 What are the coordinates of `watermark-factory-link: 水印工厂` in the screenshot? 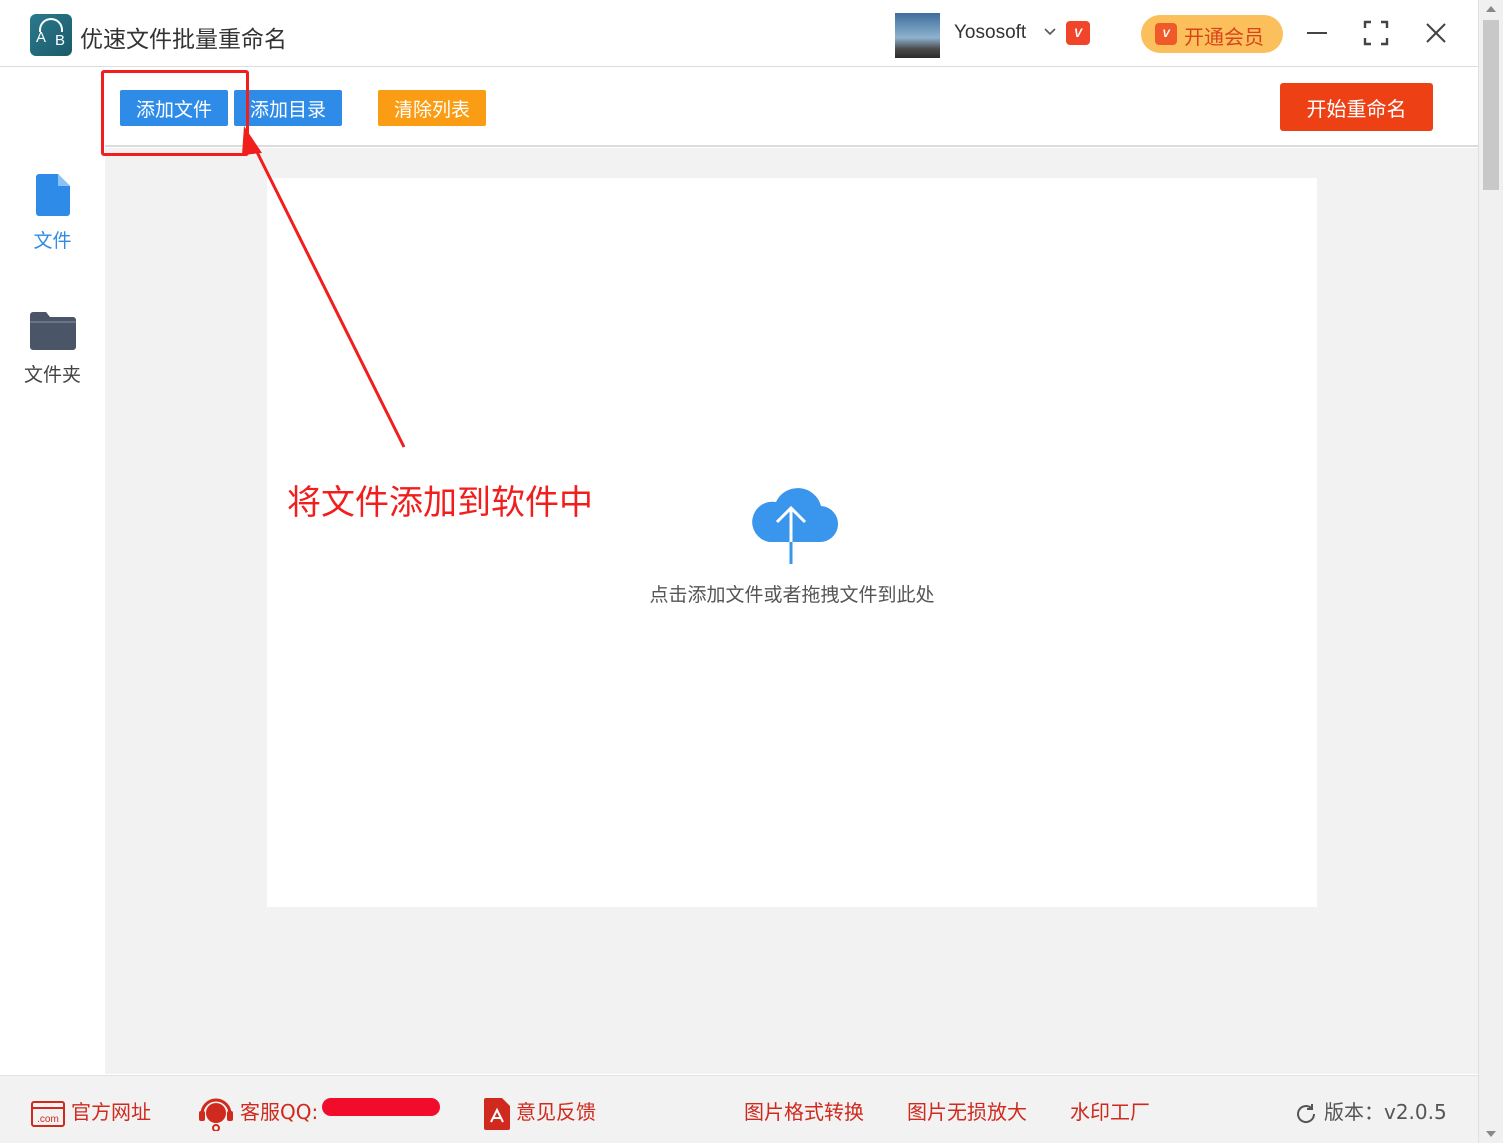 It's located at (1110, 1110).